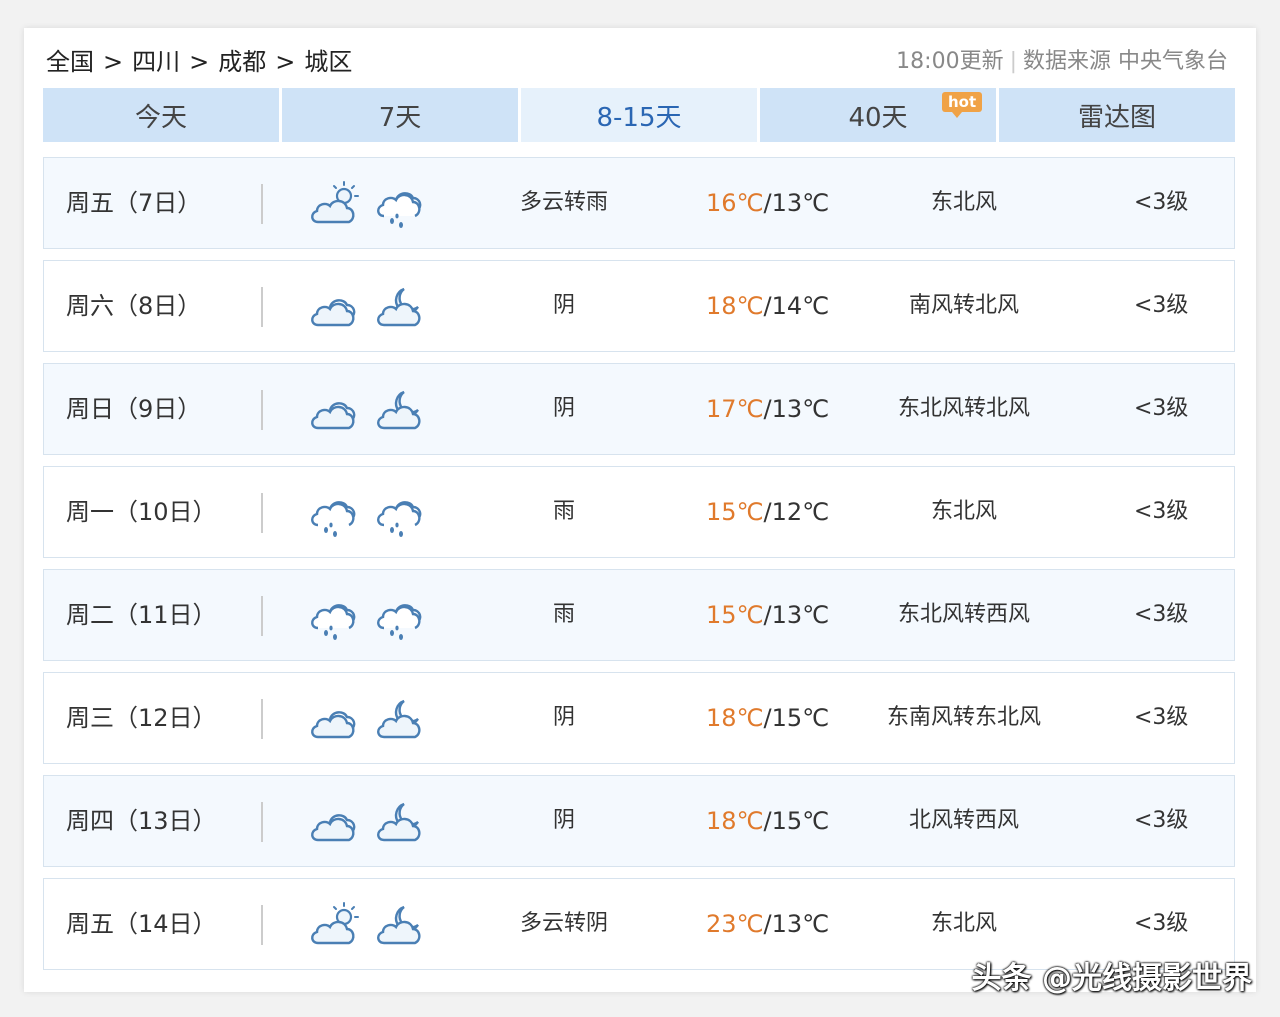  What do you see at coordinates (963, 614) in the screenshot?
I see `wind-direction: 东北风转西风` at bounding box center [963, 614].